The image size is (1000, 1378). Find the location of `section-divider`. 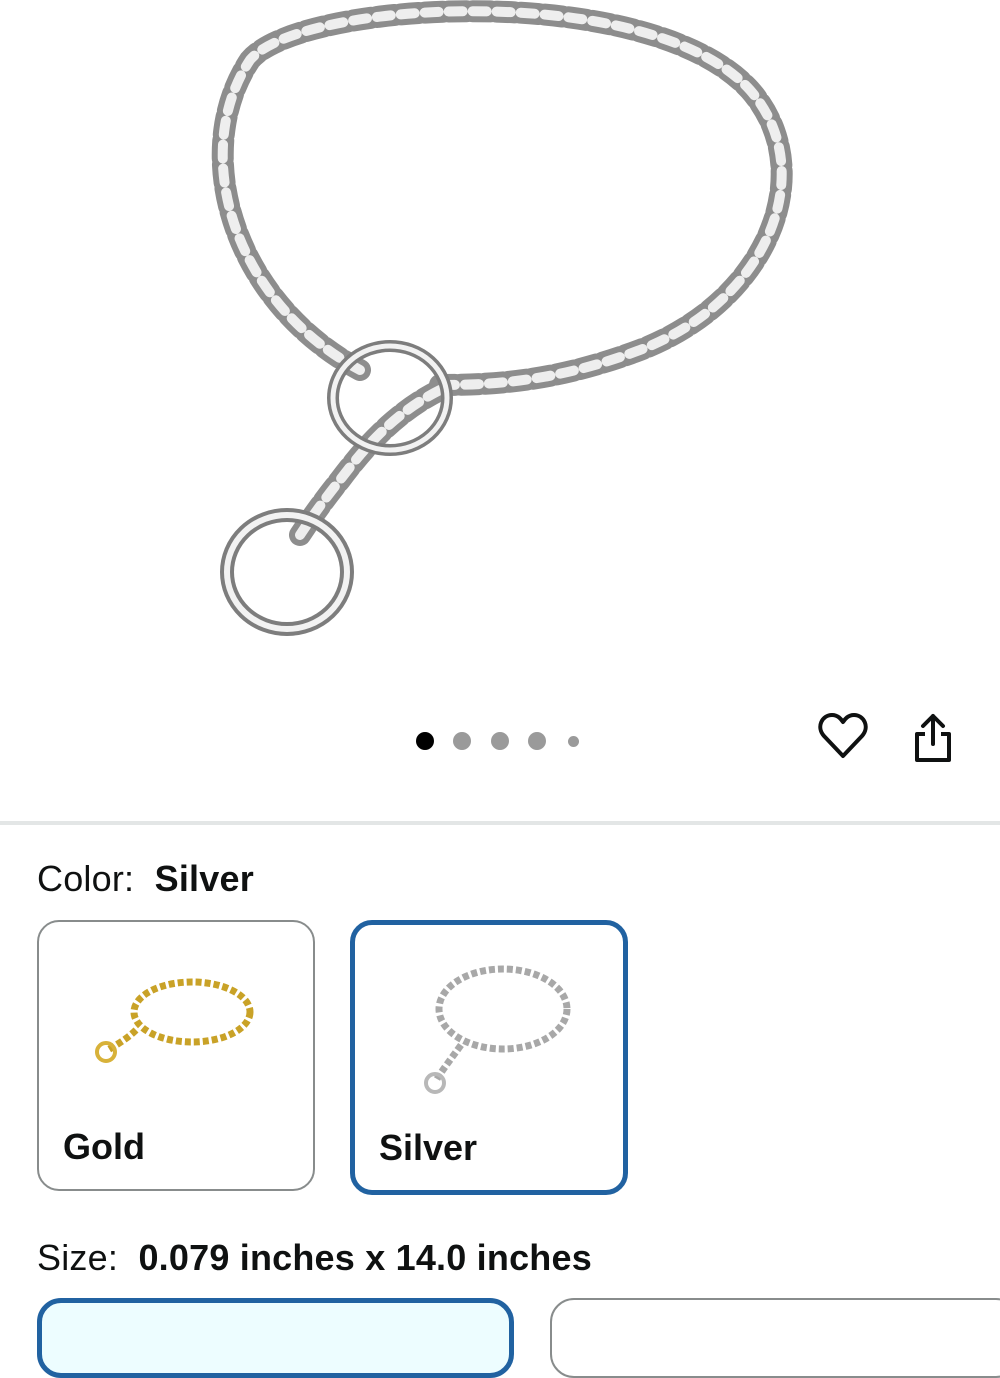

section-divider is located at coordinates (500, 823).